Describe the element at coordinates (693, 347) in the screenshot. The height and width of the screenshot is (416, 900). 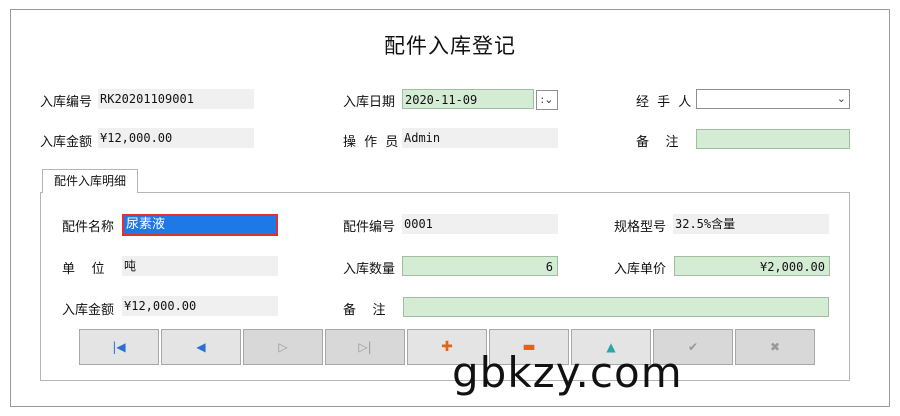
I see `post-icon: ✔` at that location.